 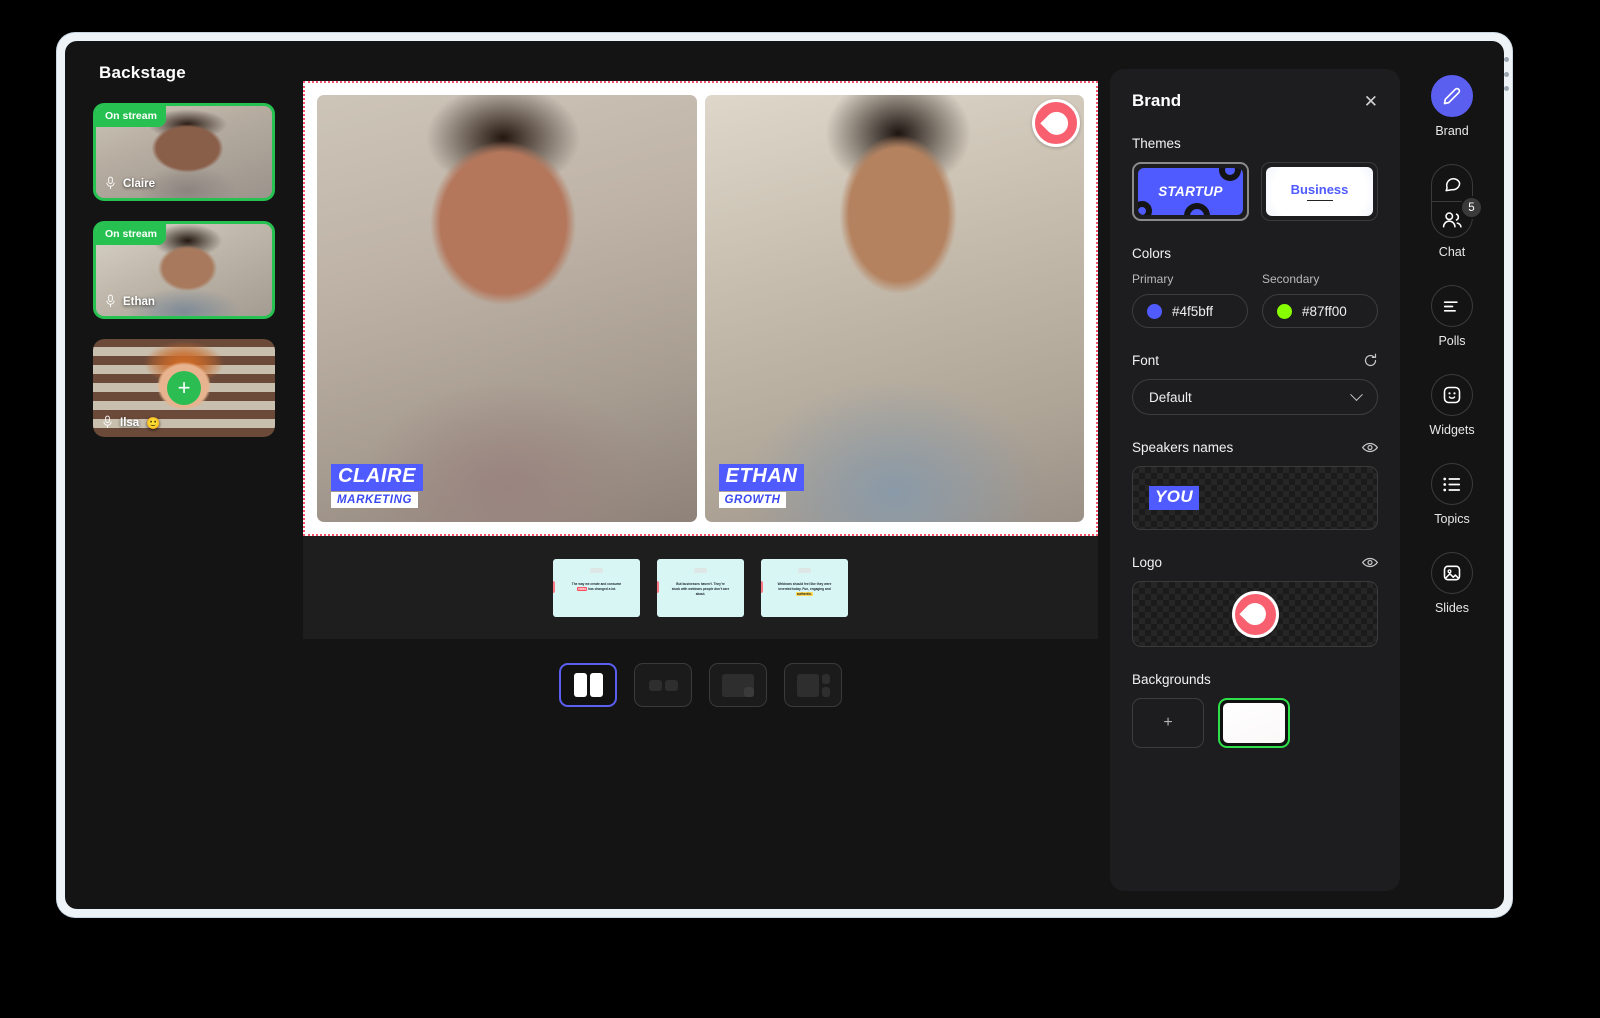 What do you see at coordinates (1193, 311) in the screenshot?
I see `primary-color-value: #4f5bff` at bounding box center [1193, 311].